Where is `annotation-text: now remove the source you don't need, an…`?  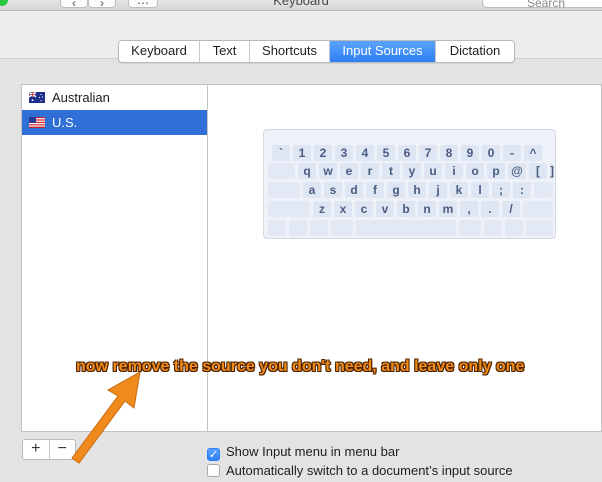 annotation-text: now remove the source you don't need, an… is located at coordinates (300, 366).